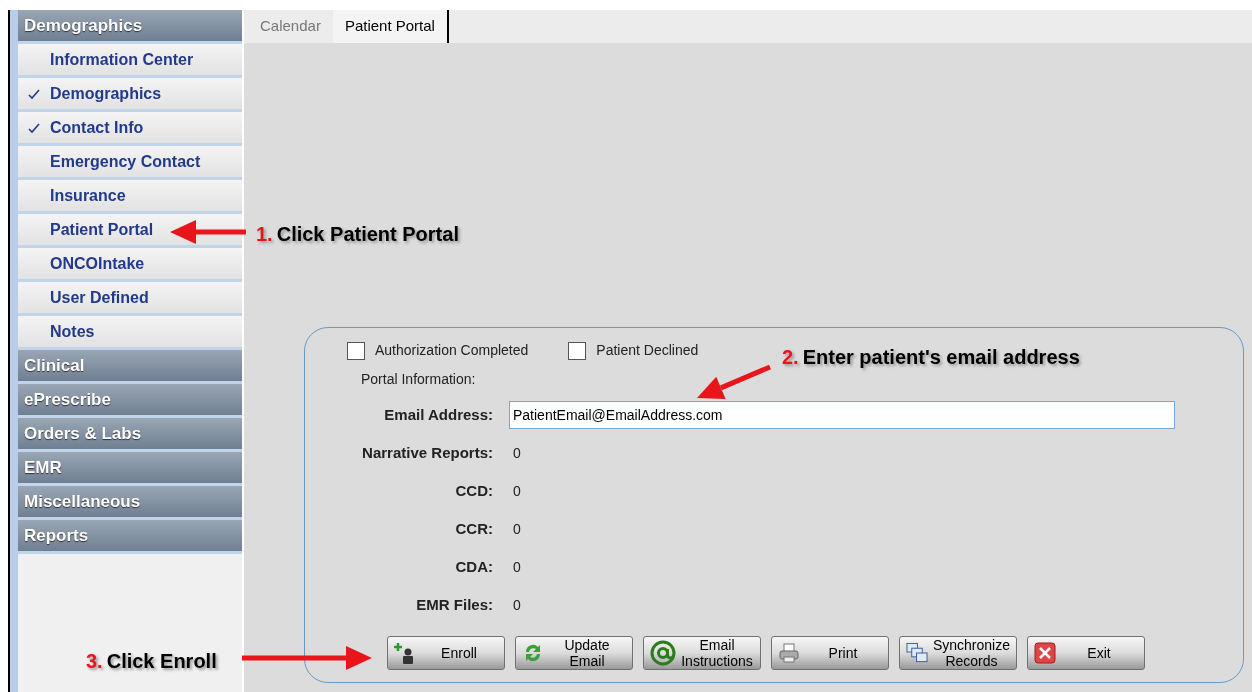  I want to click on tab: Patient Portal, so click(390, 26).